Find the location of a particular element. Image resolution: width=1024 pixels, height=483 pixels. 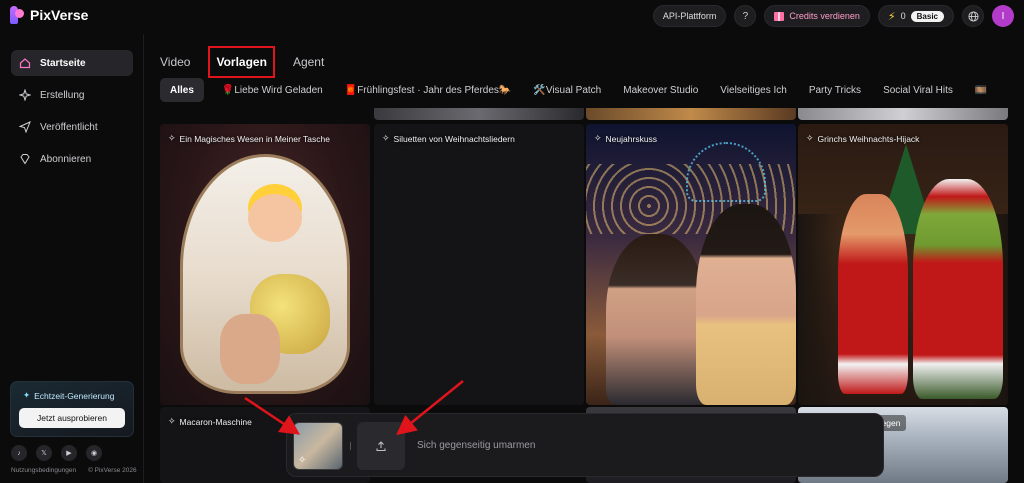

sidebar-item-veroeffentlicht: Veröffentlicht is located at coordinates (72, 127).